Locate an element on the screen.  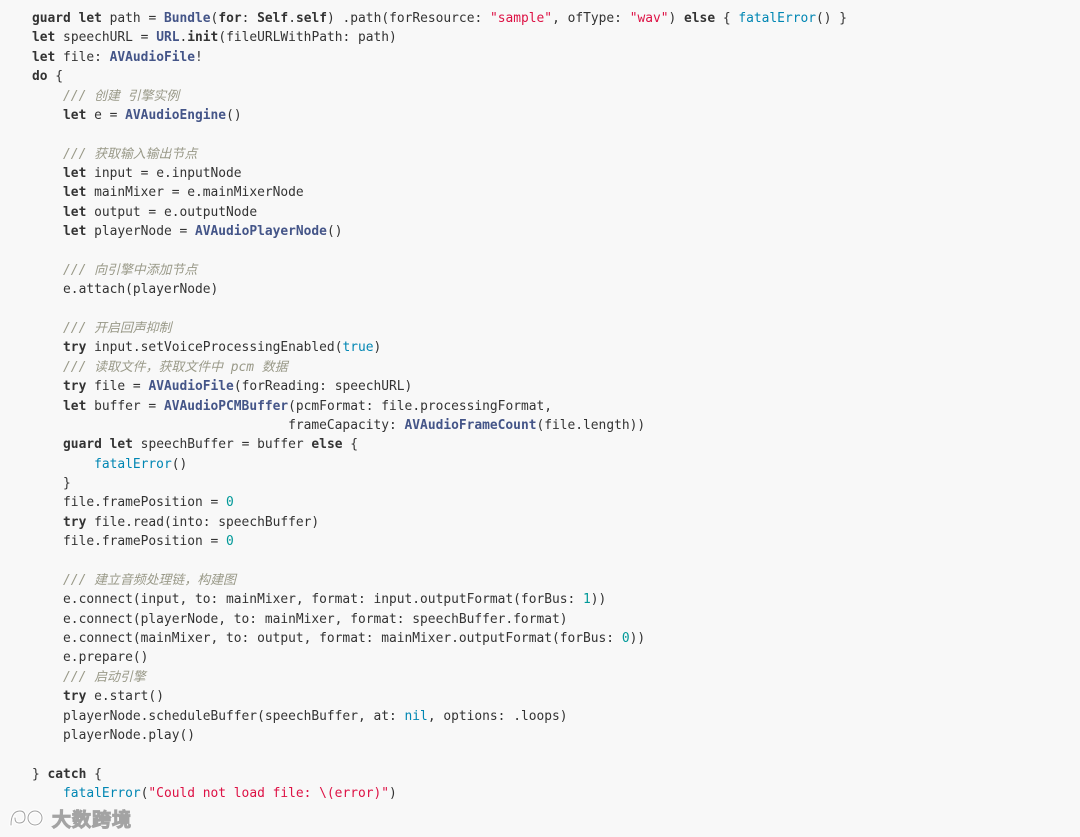
code-line: playerNode.play() is located at coordinates (439, 735).